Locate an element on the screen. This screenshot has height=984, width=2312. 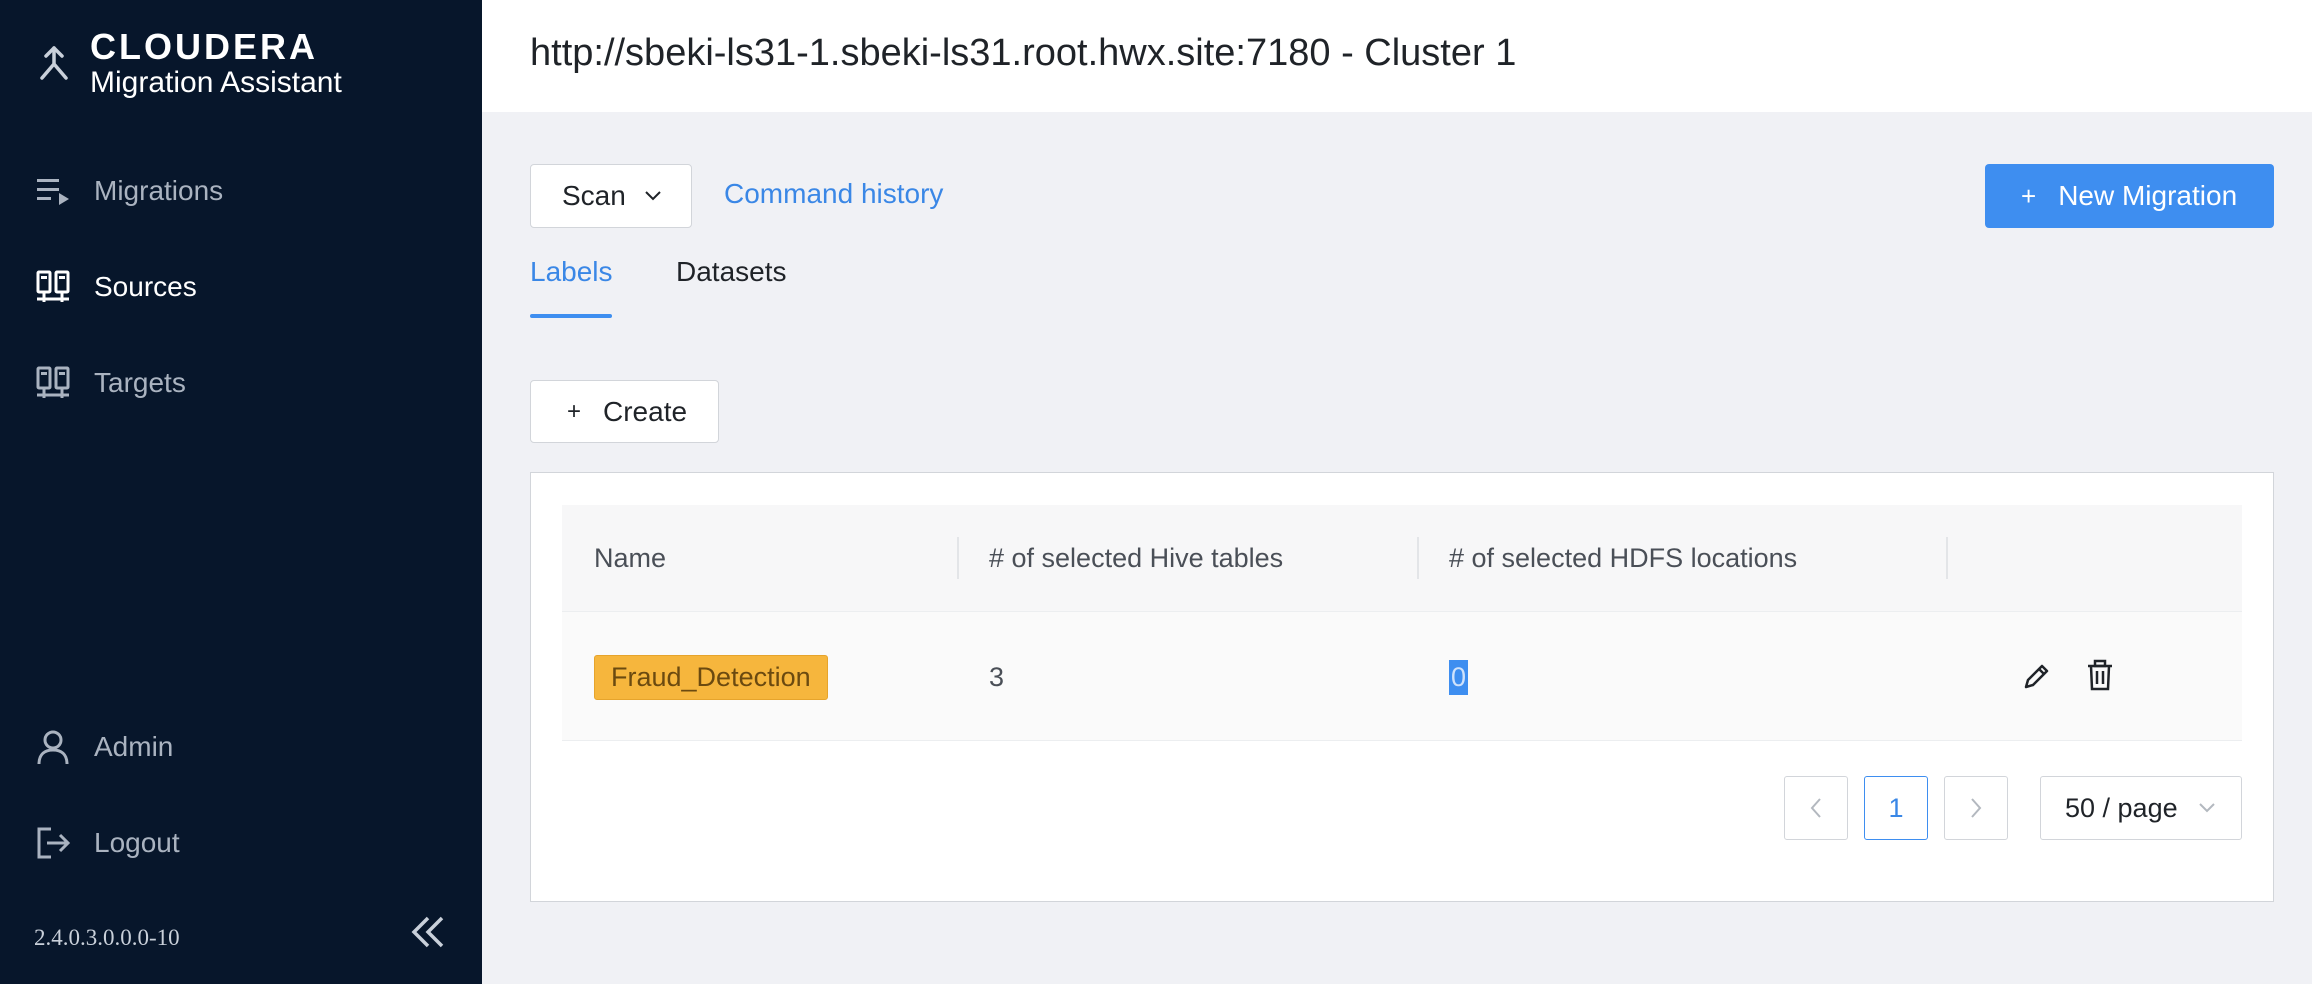
sources-icon is located at coordinates (53, 287).